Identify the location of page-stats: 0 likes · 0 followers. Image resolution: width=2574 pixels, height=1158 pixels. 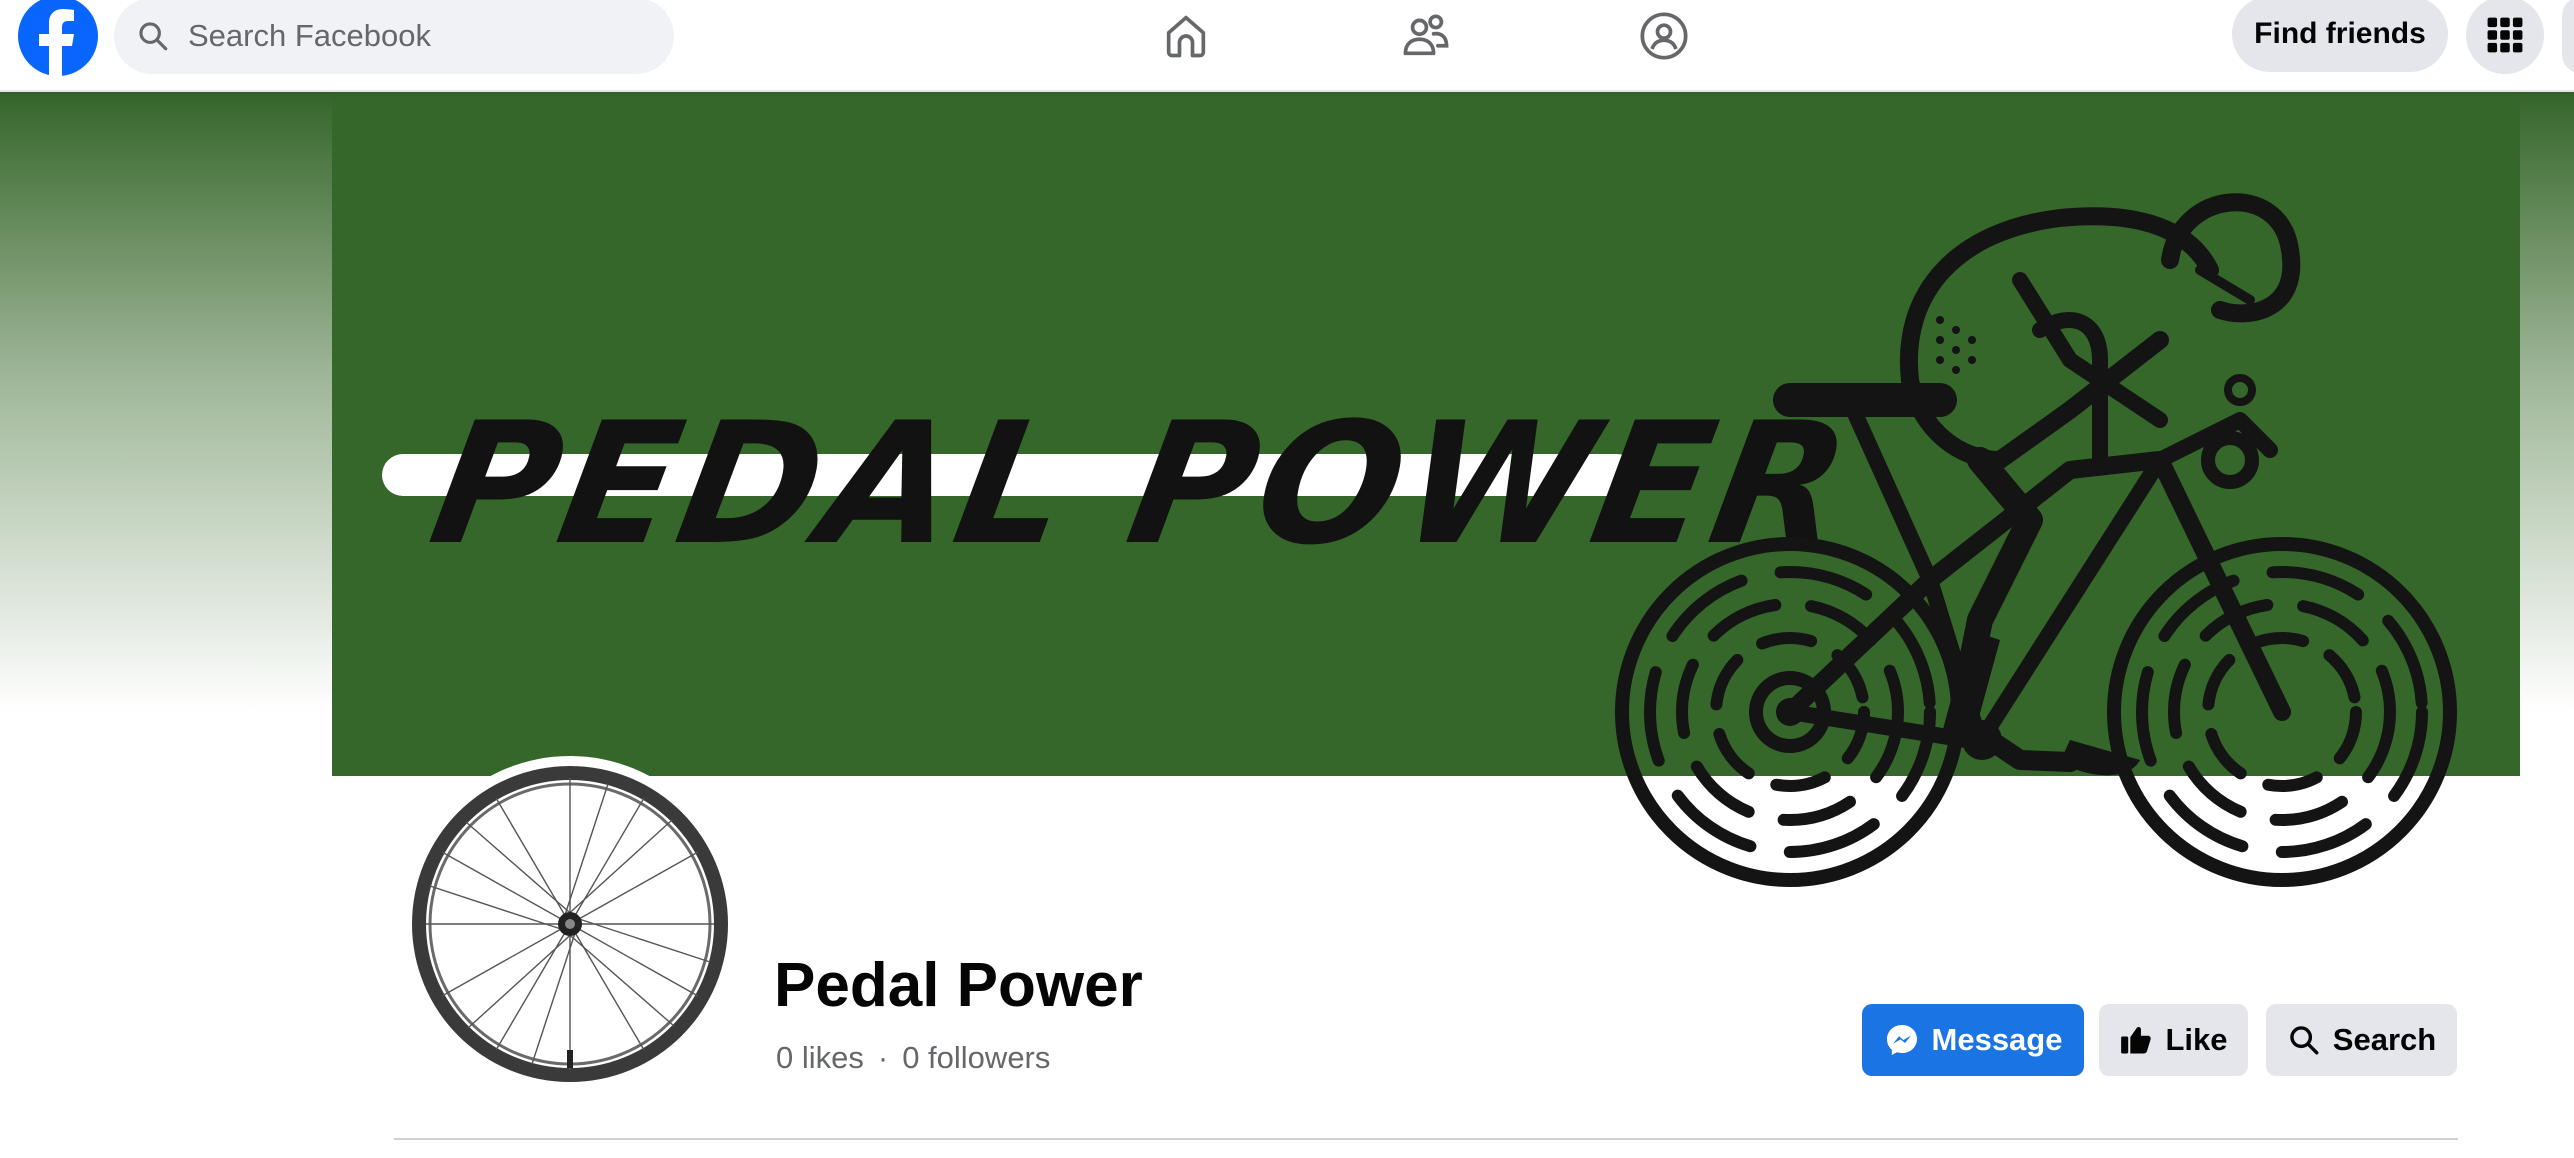
(913, 1058).